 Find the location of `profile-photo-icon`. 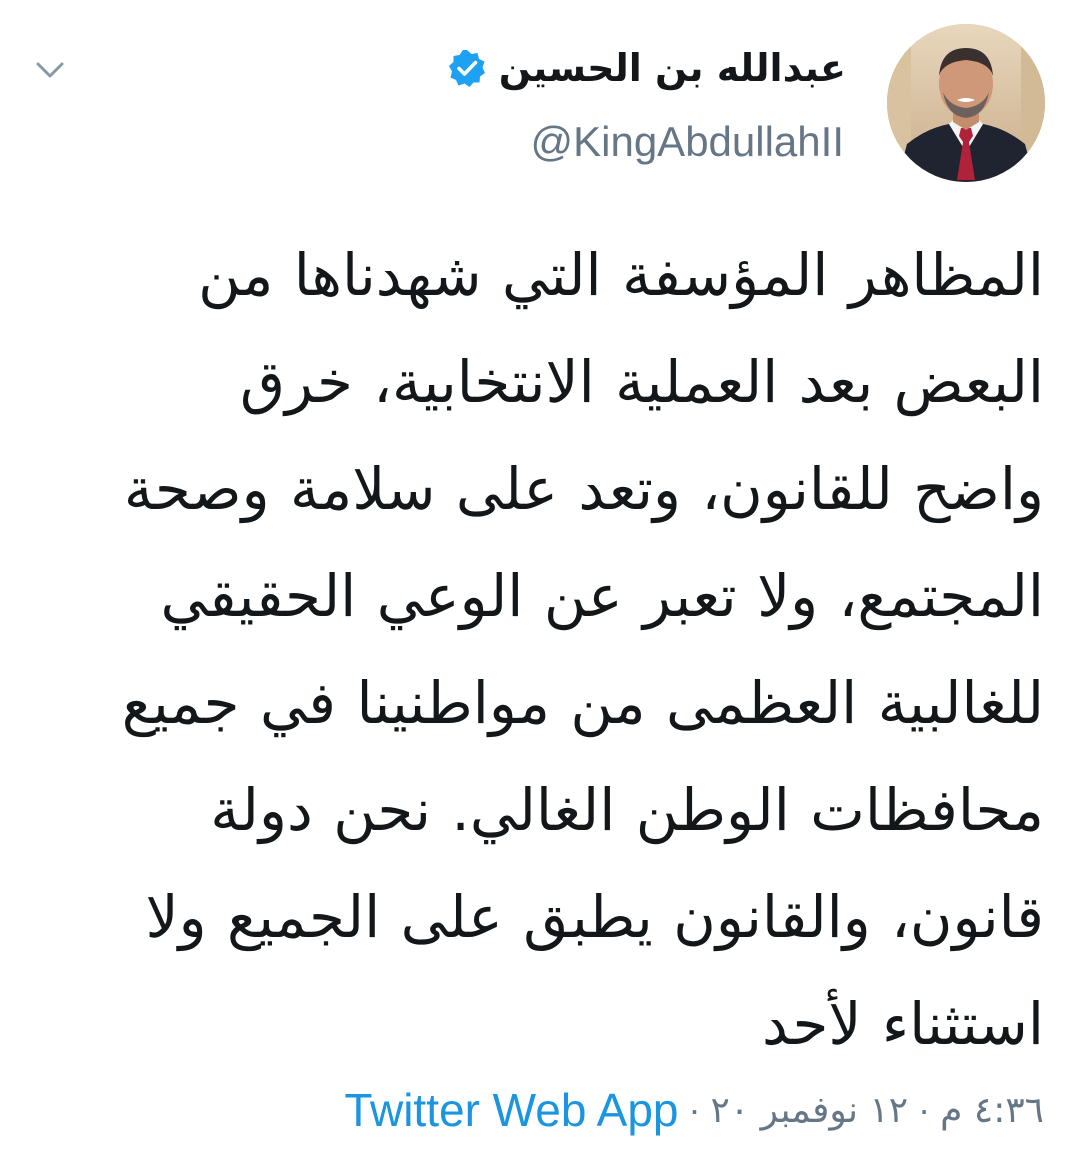

profile-photo-icon is located at coordinates (966, 103).